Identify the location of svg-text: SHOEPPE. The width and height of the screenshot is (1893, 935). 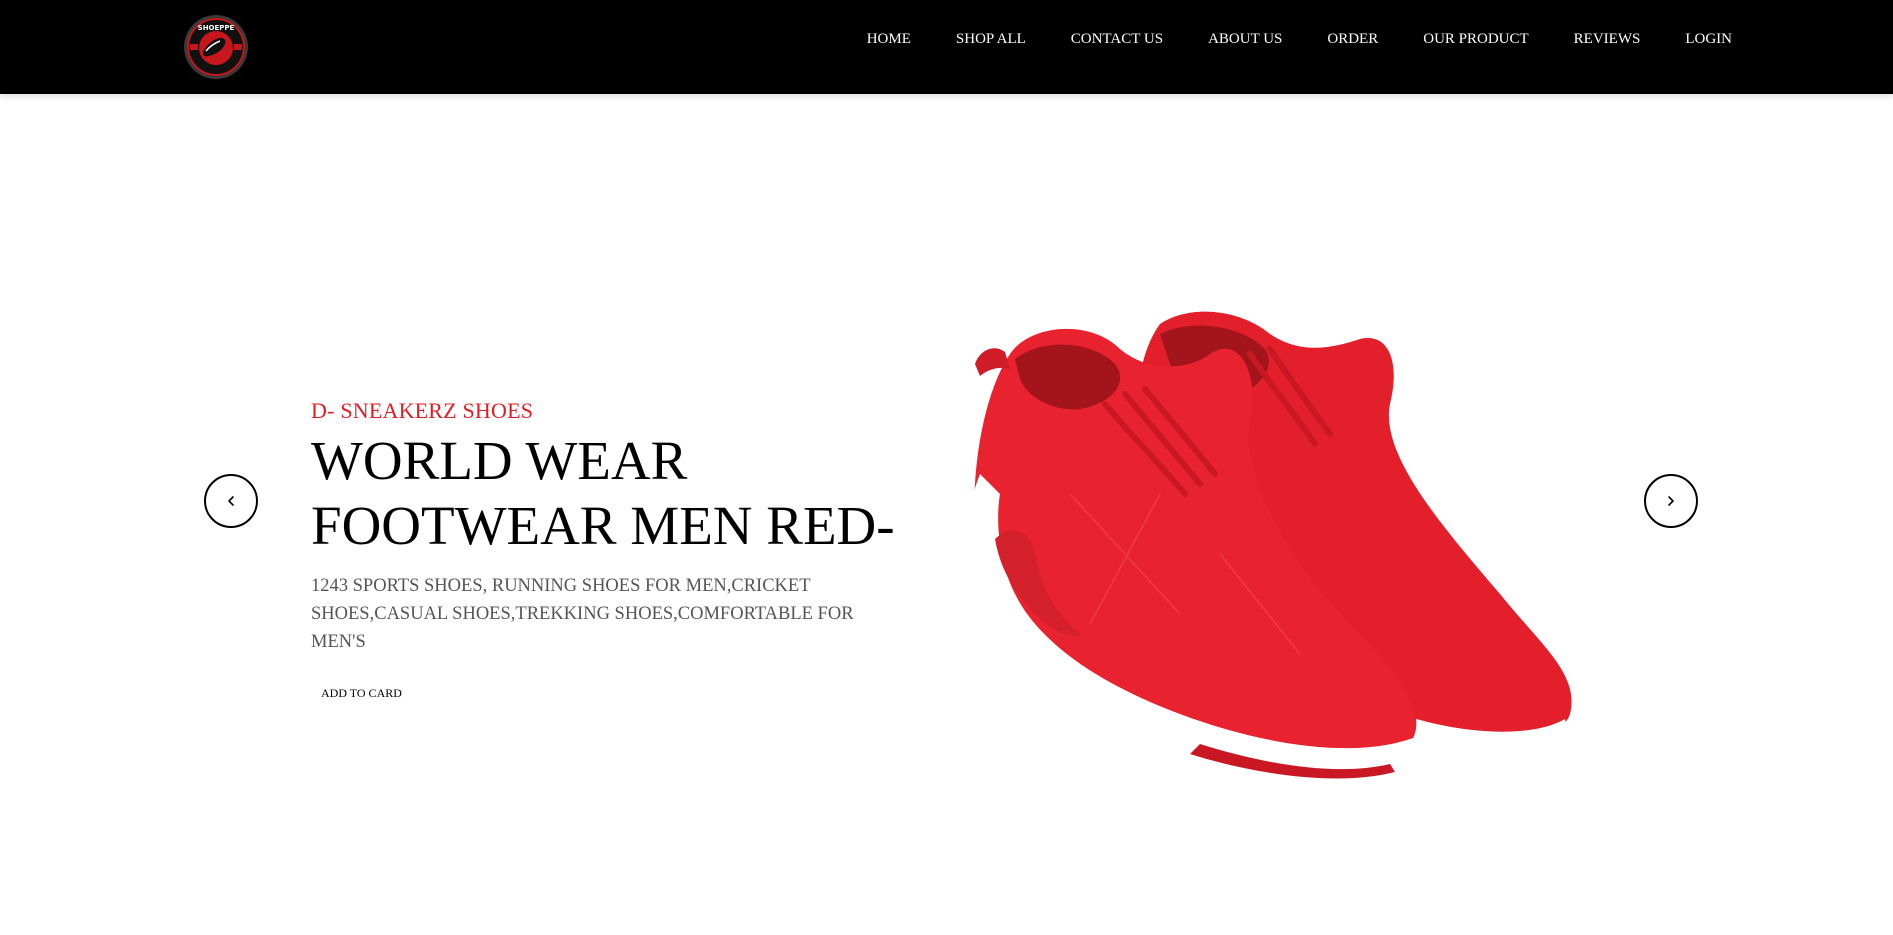
(216, 28).